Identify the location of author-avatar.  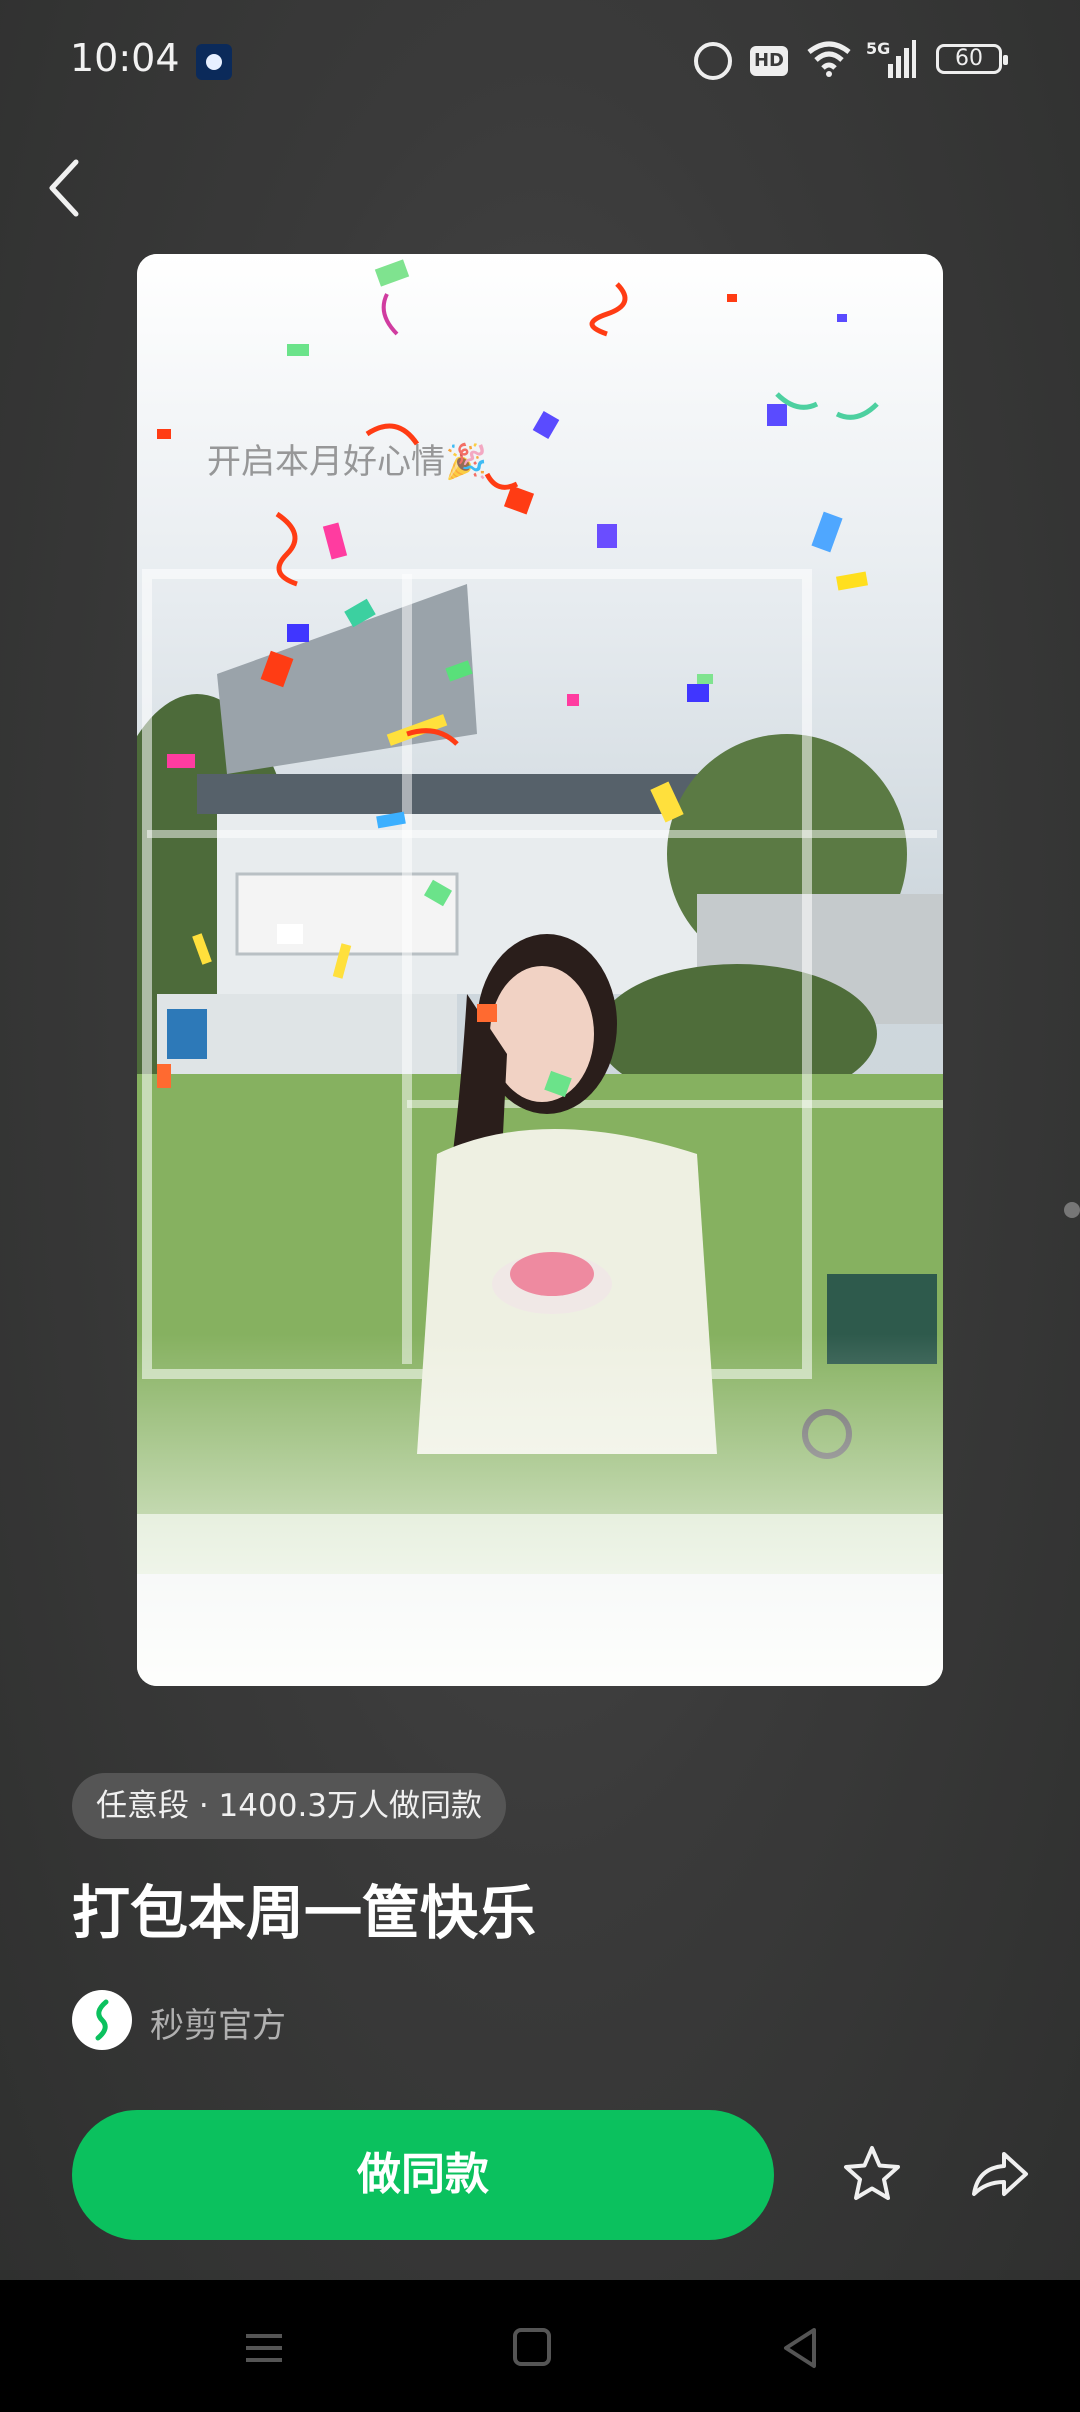
(102, 2020).